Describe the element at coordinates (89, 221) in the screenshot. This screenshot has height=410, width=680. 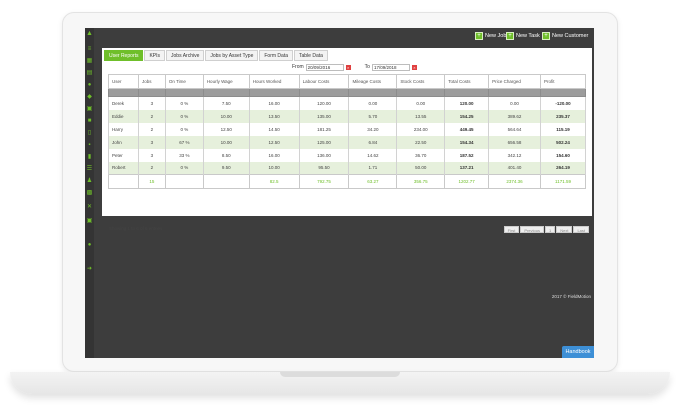
I see `settings-icon: ▣` at that location.